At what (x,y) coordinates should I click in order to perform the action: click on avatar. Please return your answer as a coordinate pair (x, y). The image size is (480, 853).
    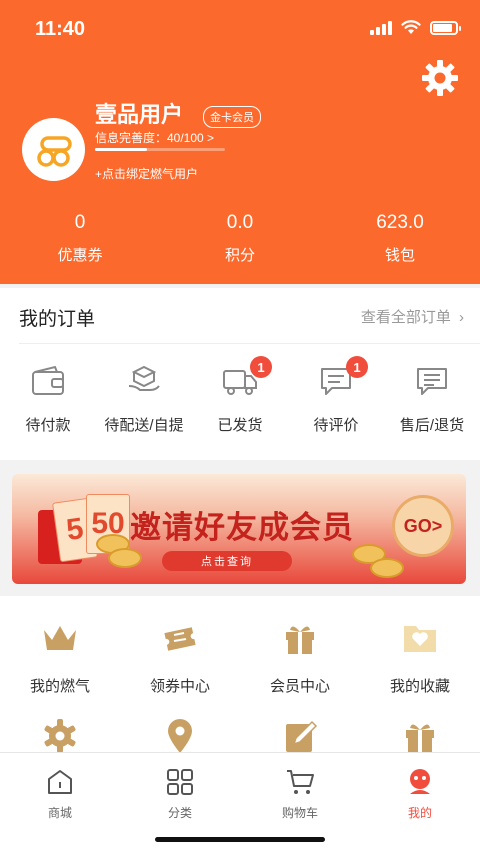
    Looking at the image, I should click on (53, 149).